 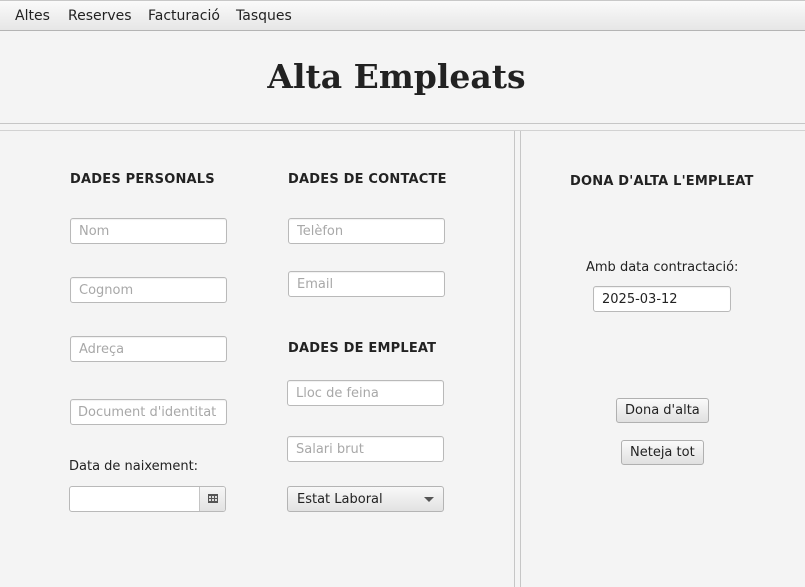 What do you see at coordinates (366, 284) in the screenshot?
I see `email-input` at bounding box center [366, 284].